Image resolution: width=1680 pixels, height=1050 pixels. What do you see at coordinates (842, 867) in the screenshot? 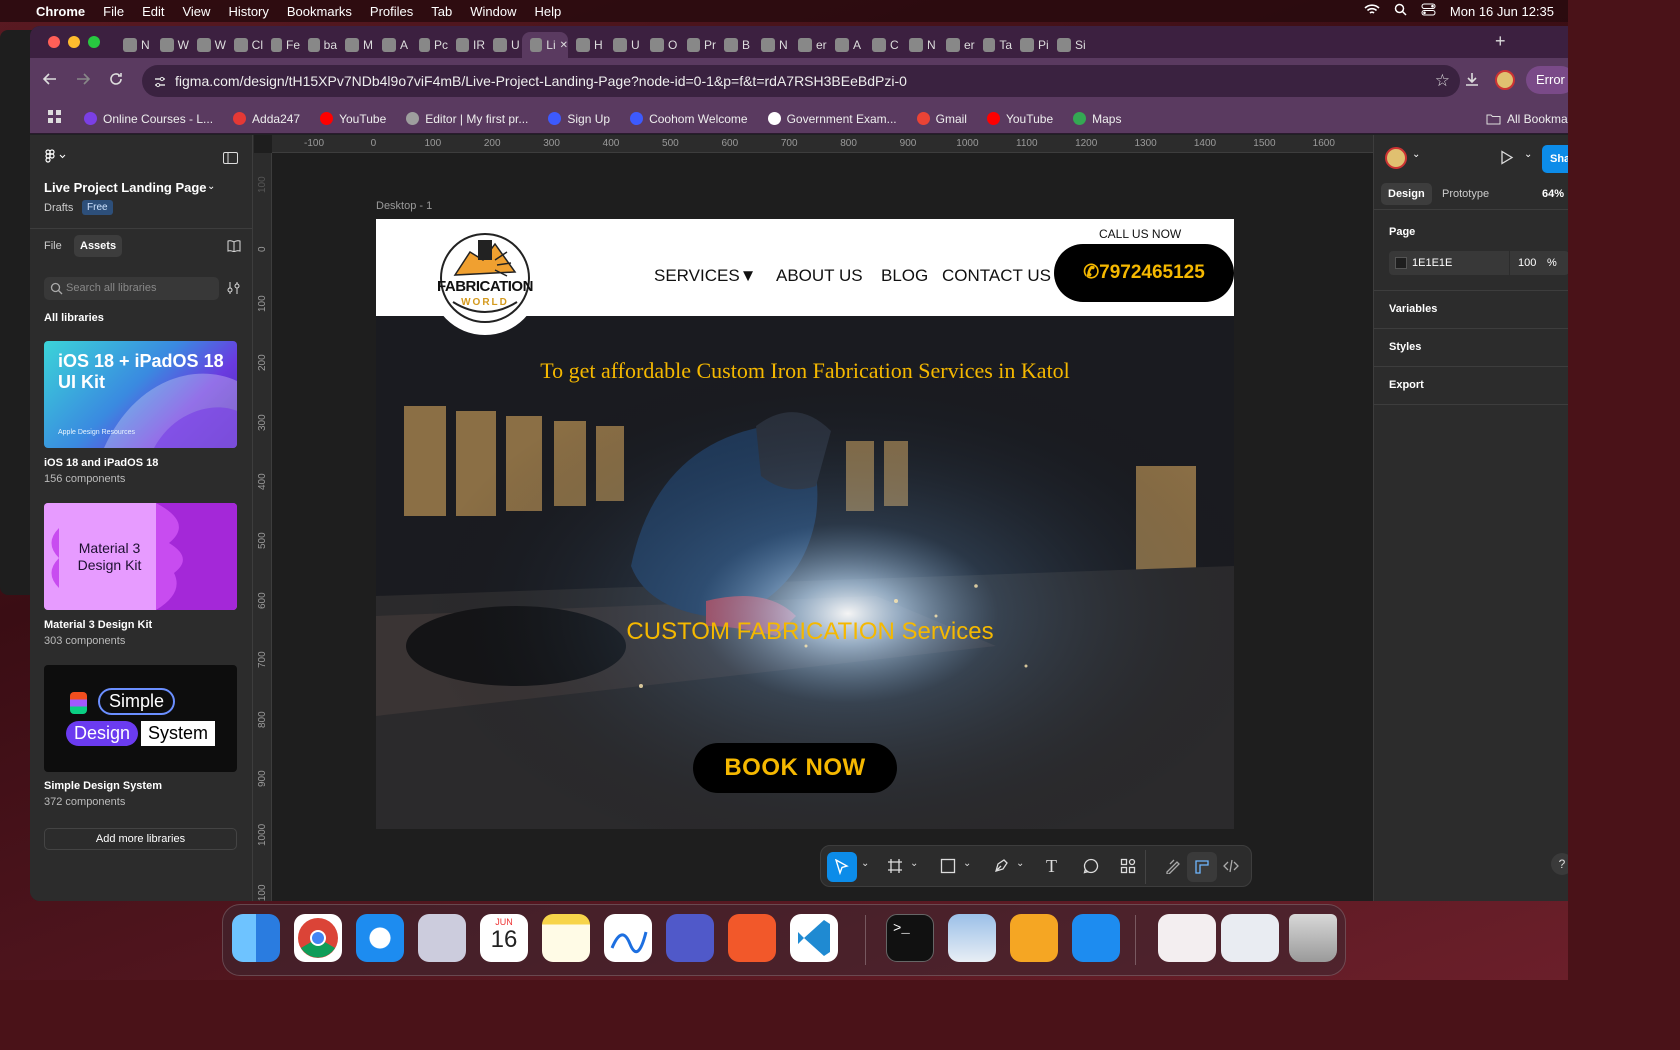
I see `move-tool-button` at bounding box center [842, 867].